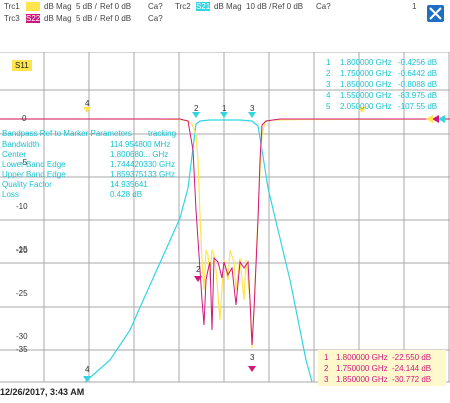 The width and height of the screenshot is (450, 403). What do you see at coordinates (12, 18) in the screenshot?
I see `trc3-name: Trc3` at bounding box center [12, 18].